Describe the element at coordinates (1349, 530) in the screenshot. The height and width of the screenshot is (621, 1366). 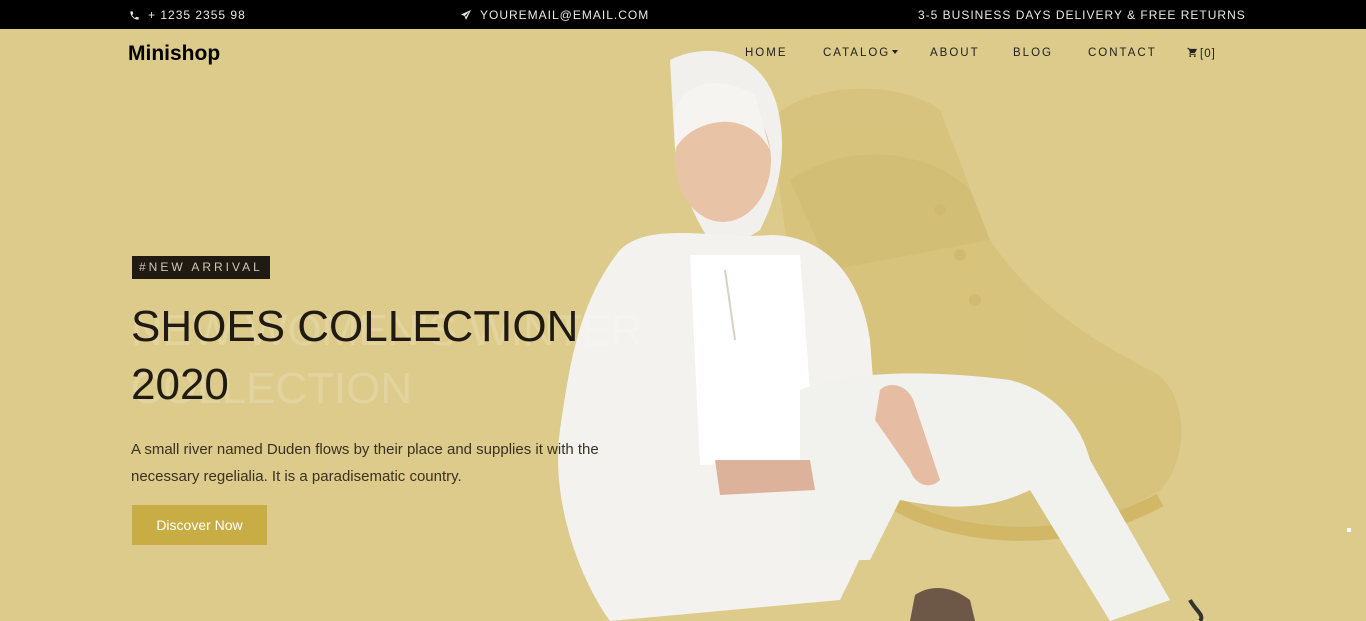
I see `carousel-dot` at that location.